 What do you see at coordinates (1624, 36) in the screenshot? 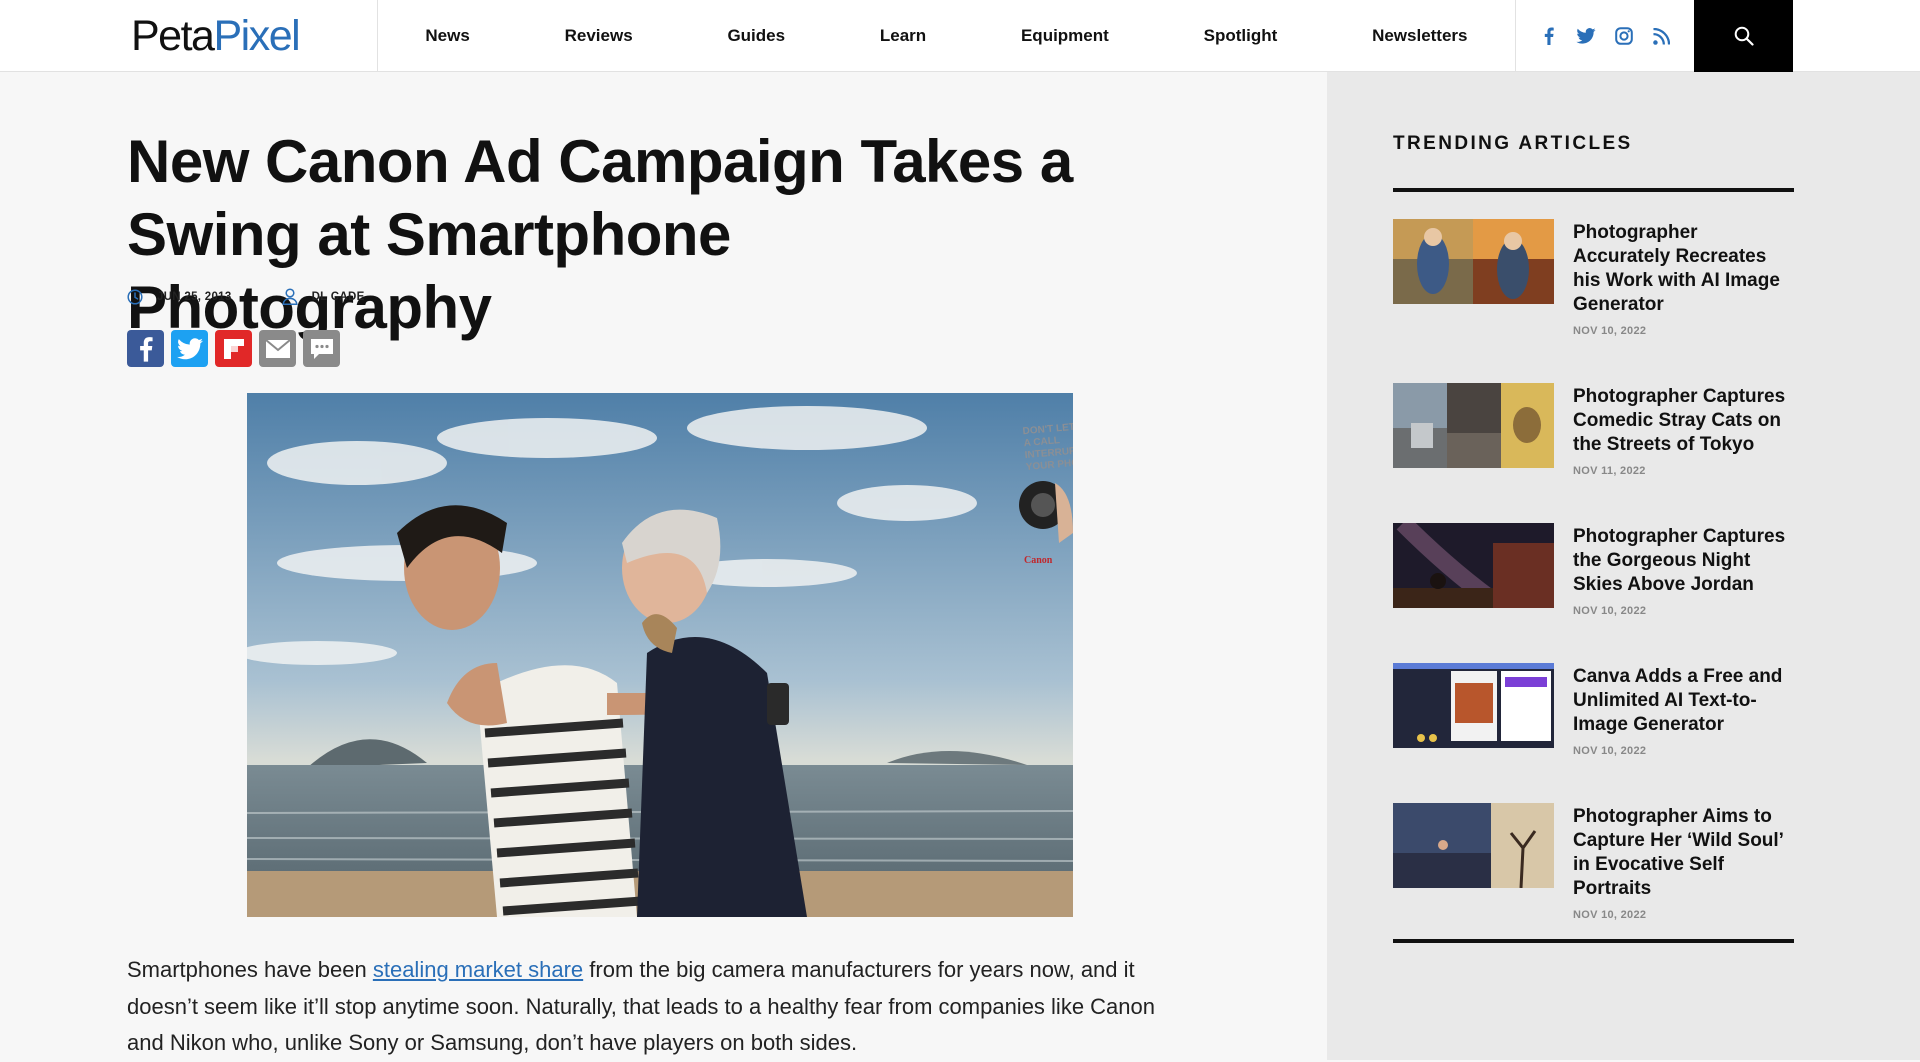
I see `instagram-icon` at bounding box center [1624, 36].